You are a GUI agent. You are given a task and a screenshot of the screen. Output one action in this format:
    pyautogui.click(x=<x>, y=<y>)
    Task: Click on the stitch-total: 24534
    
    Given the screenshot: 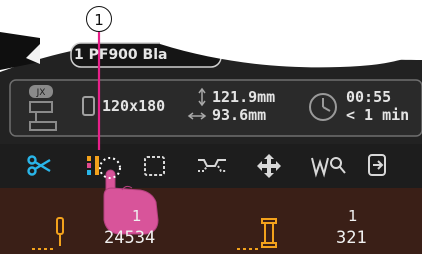 What is the action you would take?
    pyautogui.click(x=130, y=238)
    